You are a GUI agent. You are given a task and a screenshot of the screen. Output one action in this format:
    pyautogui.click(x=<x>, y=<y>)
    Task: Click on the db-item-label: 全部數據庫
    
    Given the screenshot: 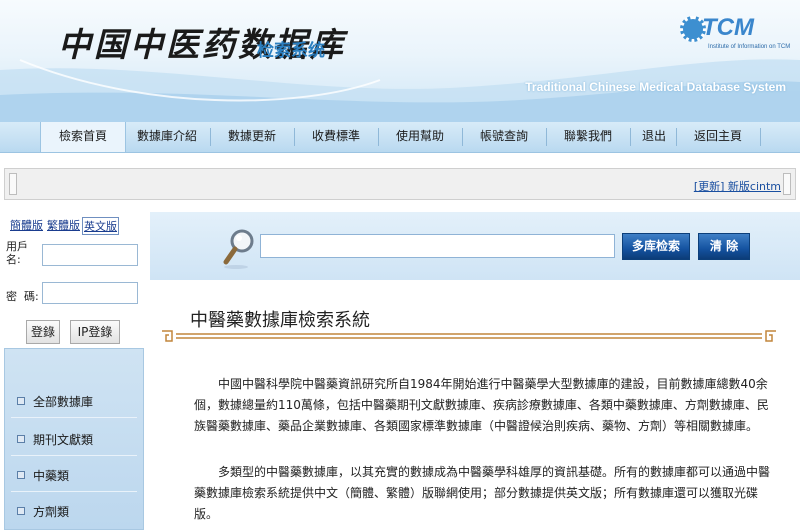 What is the action you would take?
    pyautogui.click(x=63, y=402)
    